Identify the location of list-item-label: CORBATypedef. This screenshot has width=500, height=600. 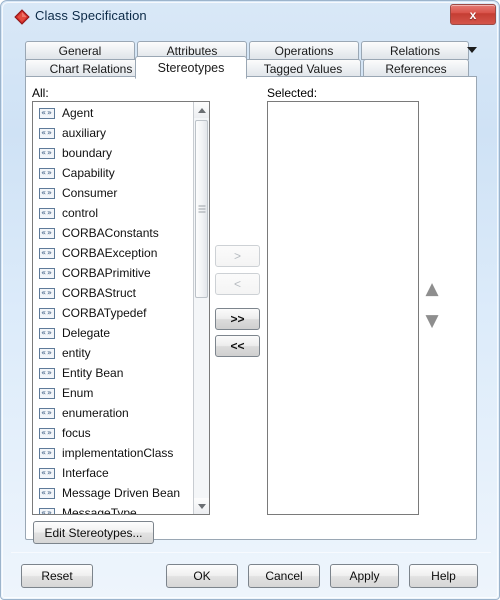
(104, 313).